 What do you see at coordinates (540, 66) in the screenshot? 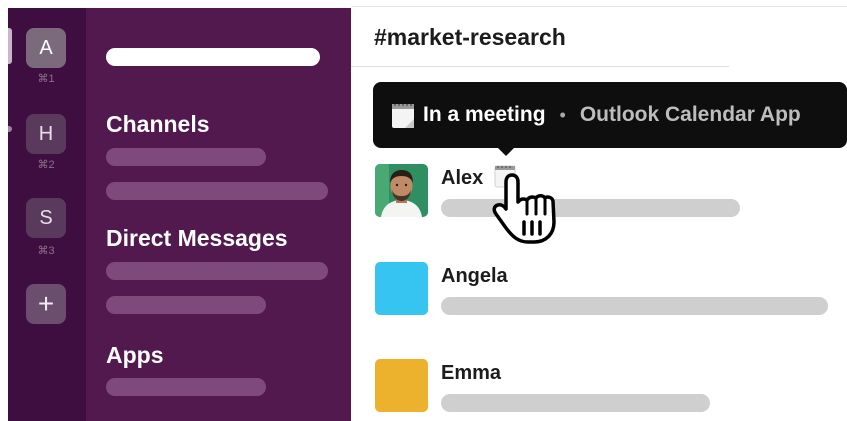
I see `header-divider` at bounding box center [540, 66].